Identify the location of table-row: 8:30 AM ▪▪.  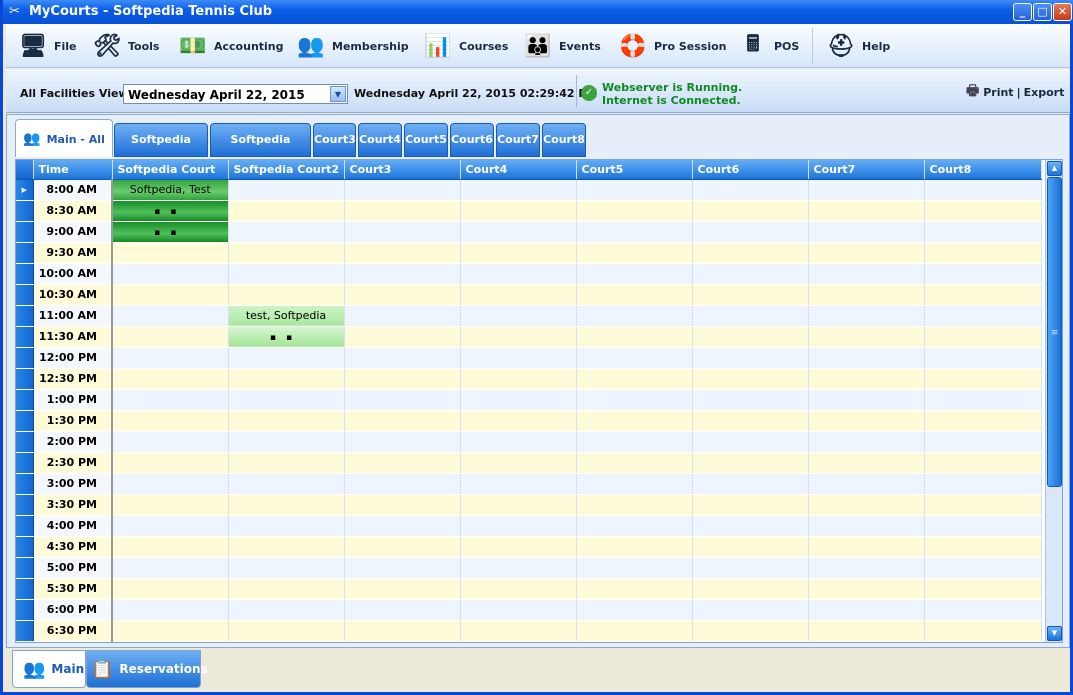
(529, 211).